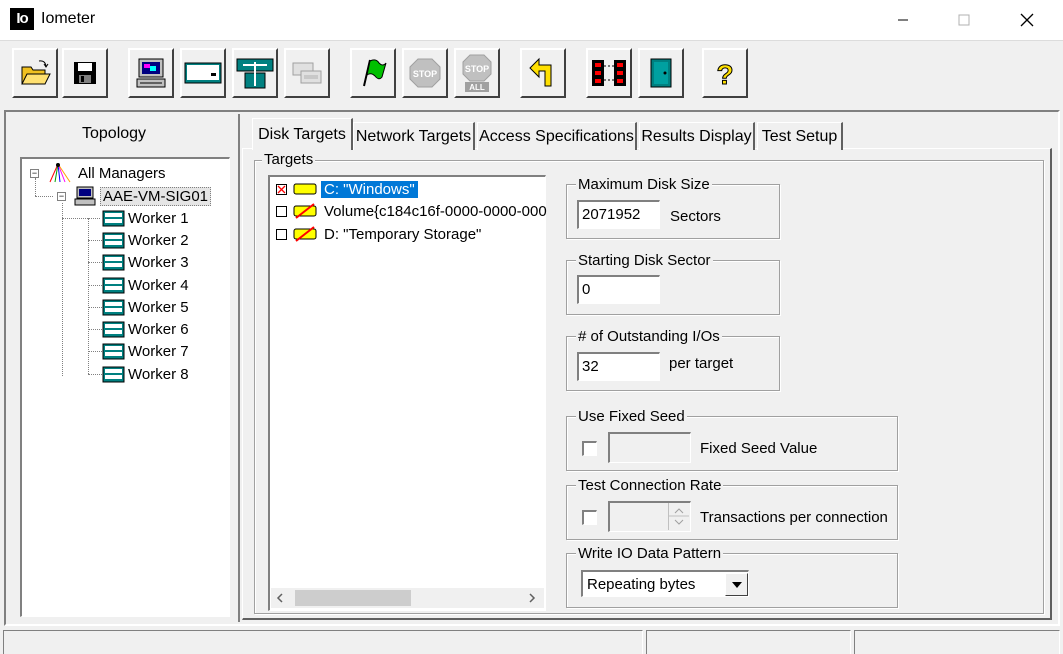  What do you see at coordinates (353, 598) in the screenshot?
I see `scroll-thumb` at bounding box center [353, 598].